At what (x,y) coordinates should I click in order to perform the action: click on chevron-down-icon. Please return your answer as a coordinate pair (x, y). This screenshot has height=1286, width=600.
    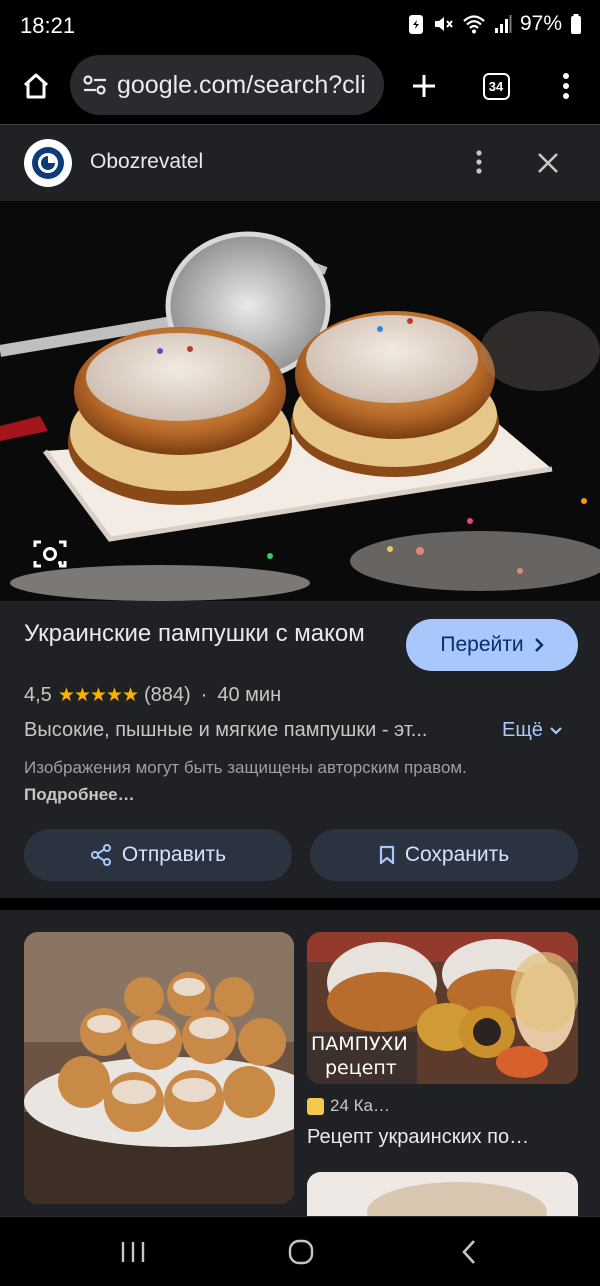
    Looking at the image, I should click on (556, 730).